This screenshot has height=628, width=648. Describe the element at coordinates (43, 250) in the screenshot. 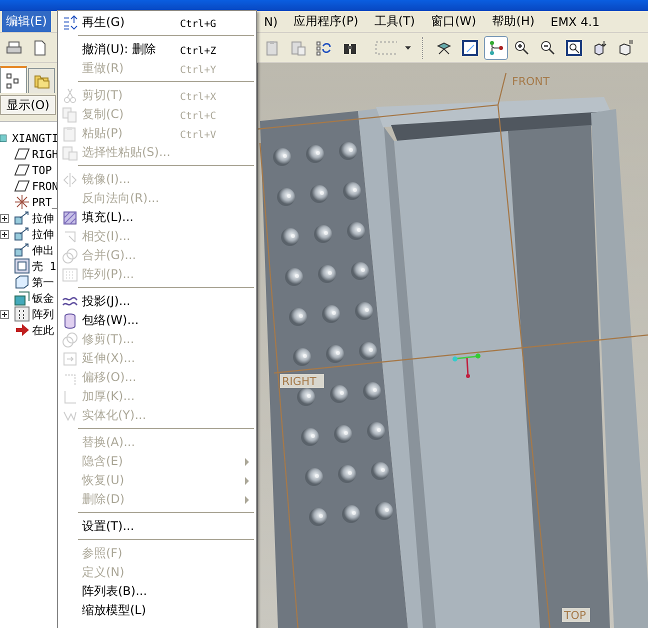

I see `tree-item-label: 伸出` at that location.